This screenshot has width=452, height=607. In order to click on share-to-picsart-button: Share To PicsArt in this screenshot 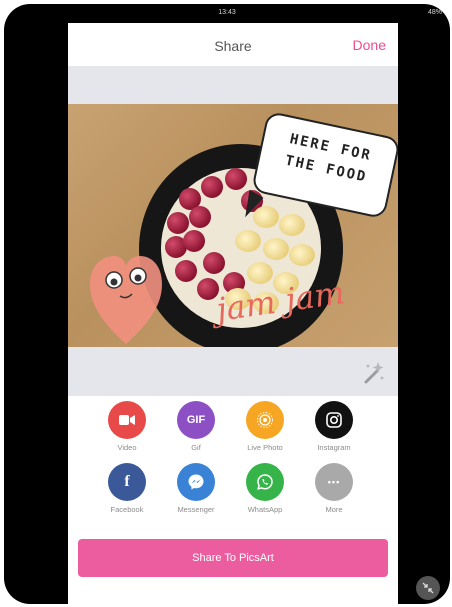, I will do `click(233, 558)`.